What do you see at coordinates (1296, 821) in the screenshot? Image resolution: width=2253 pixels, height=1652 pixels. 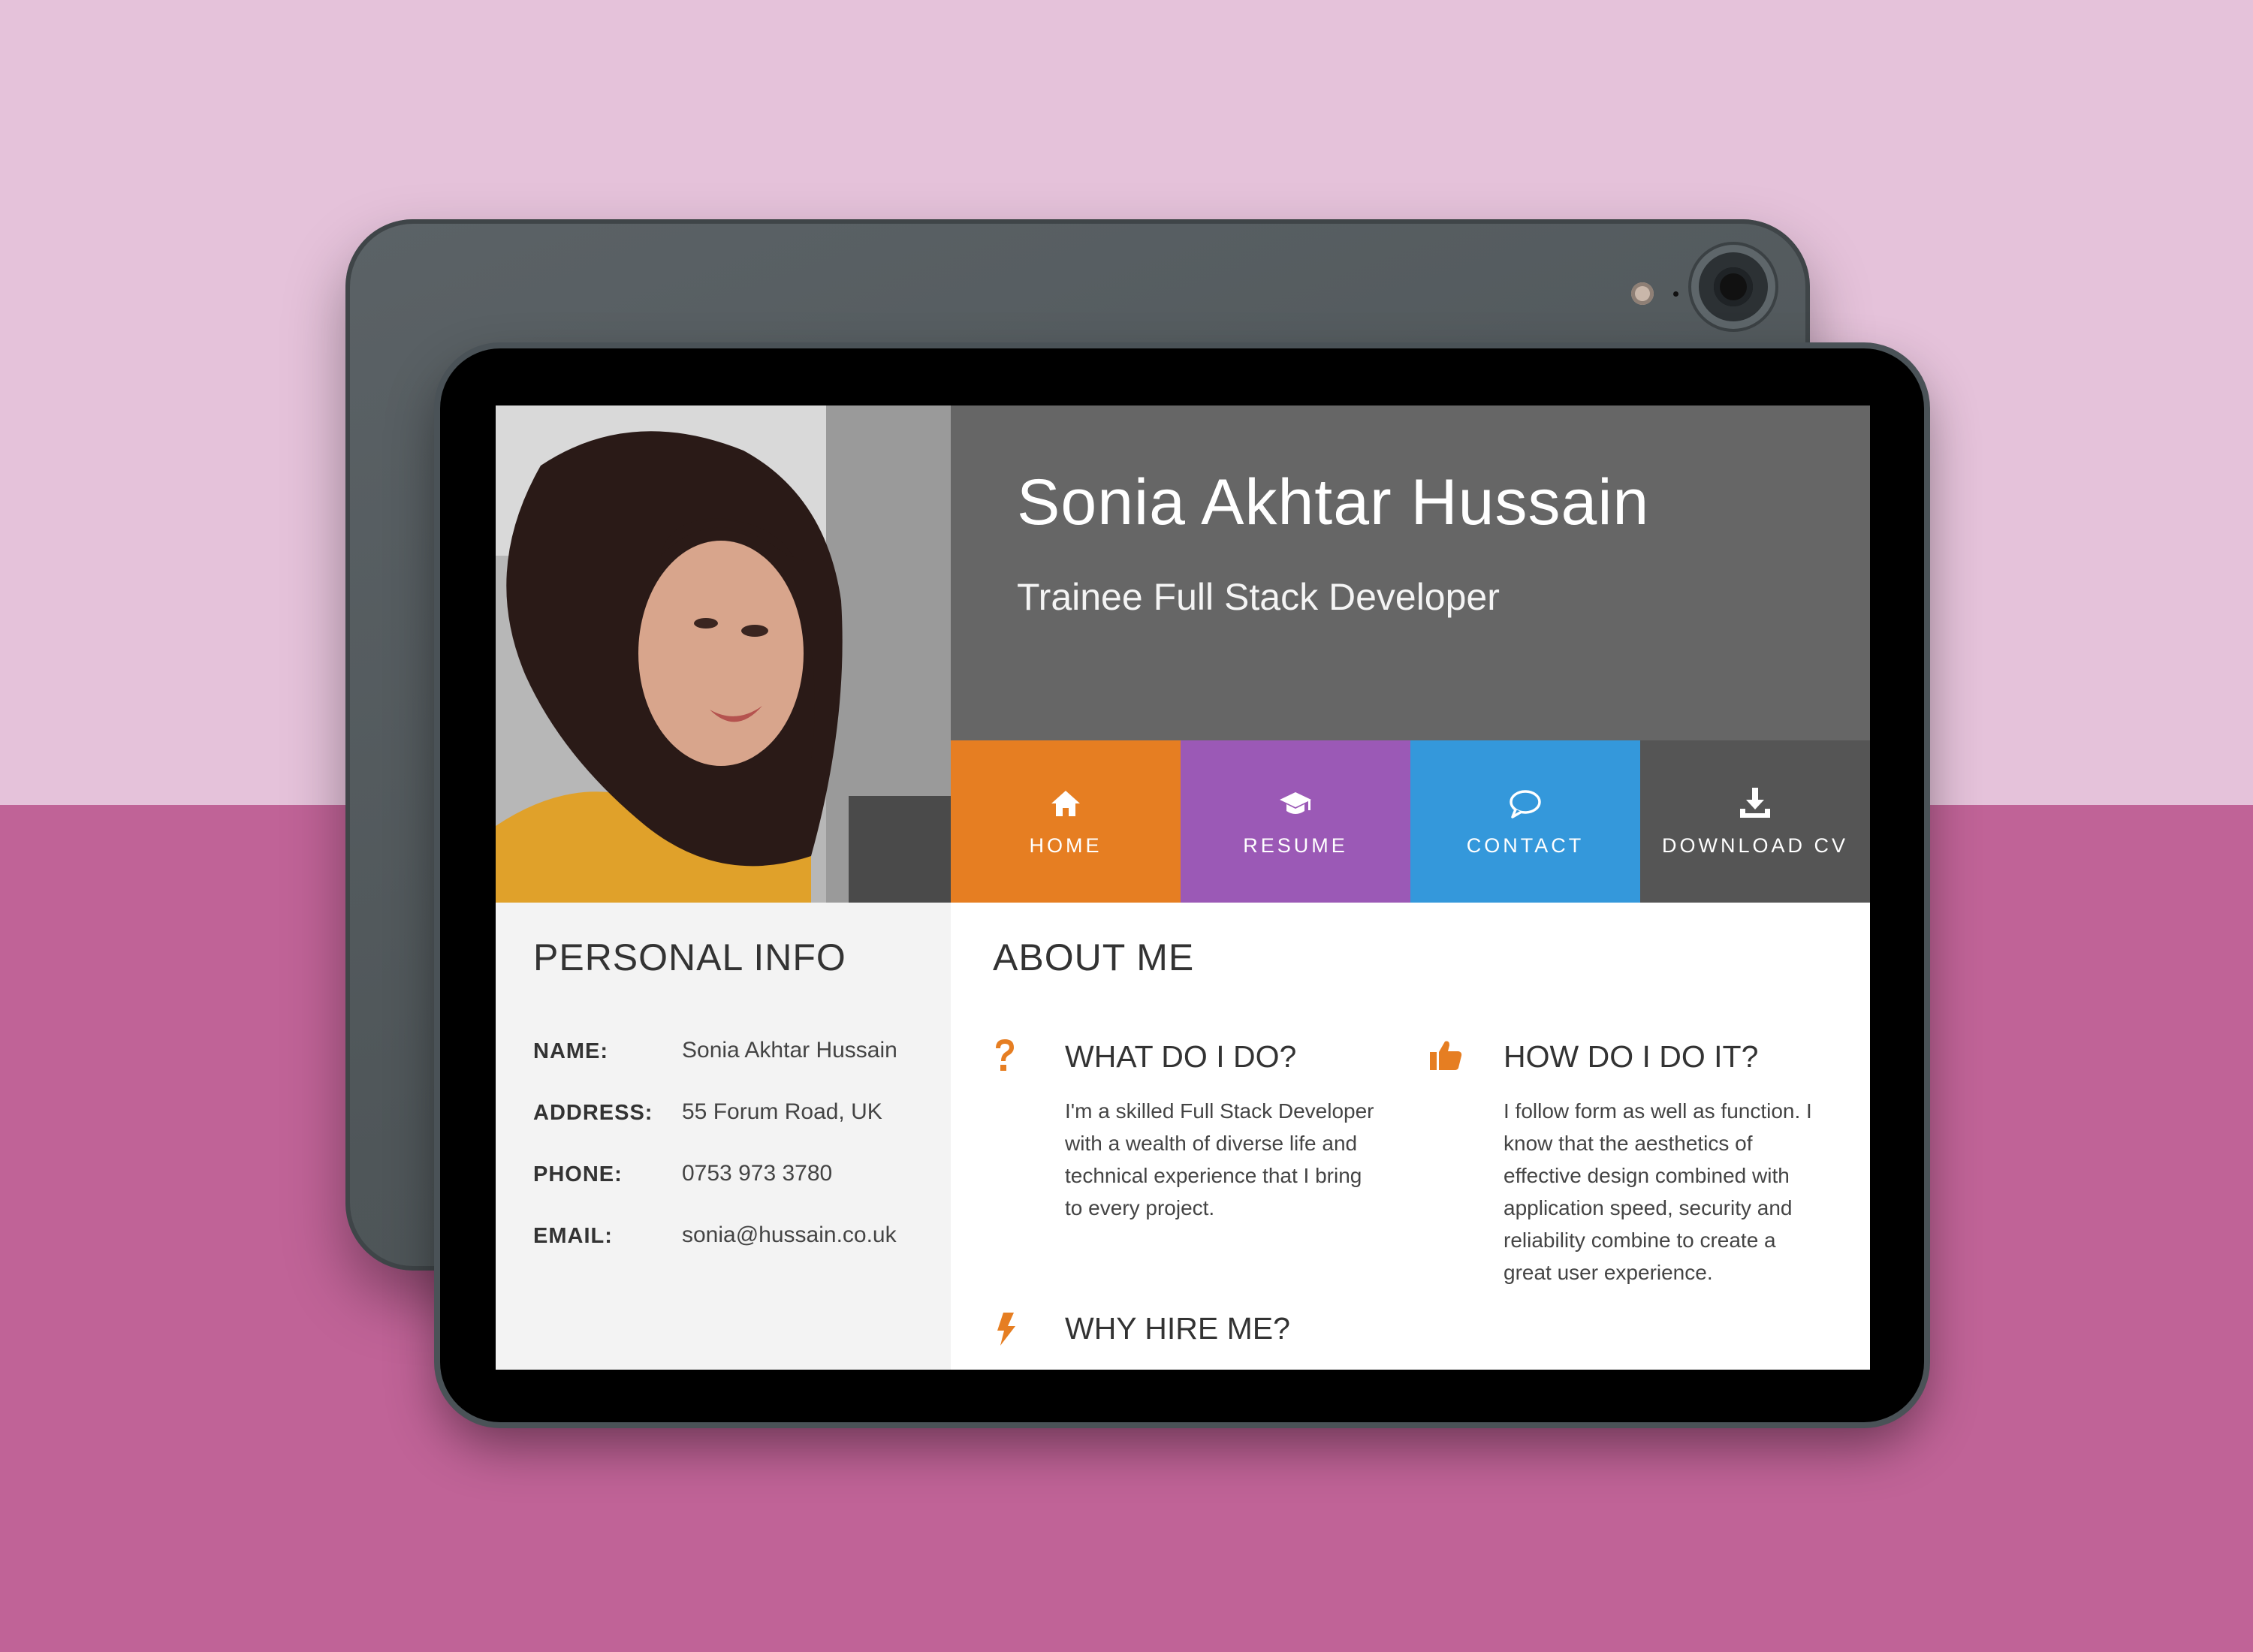 I see `nav-resume: RESUME` at bounding box center [1296, 821].